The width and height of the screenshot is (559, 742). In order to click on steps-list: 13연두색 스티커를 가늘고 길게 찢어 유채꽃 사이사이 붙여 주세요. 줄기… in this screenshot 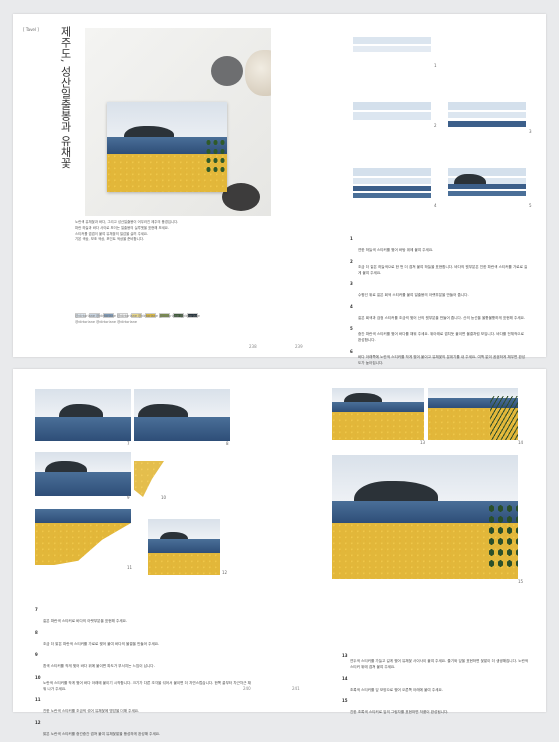, I will do `click(437, 687)`.